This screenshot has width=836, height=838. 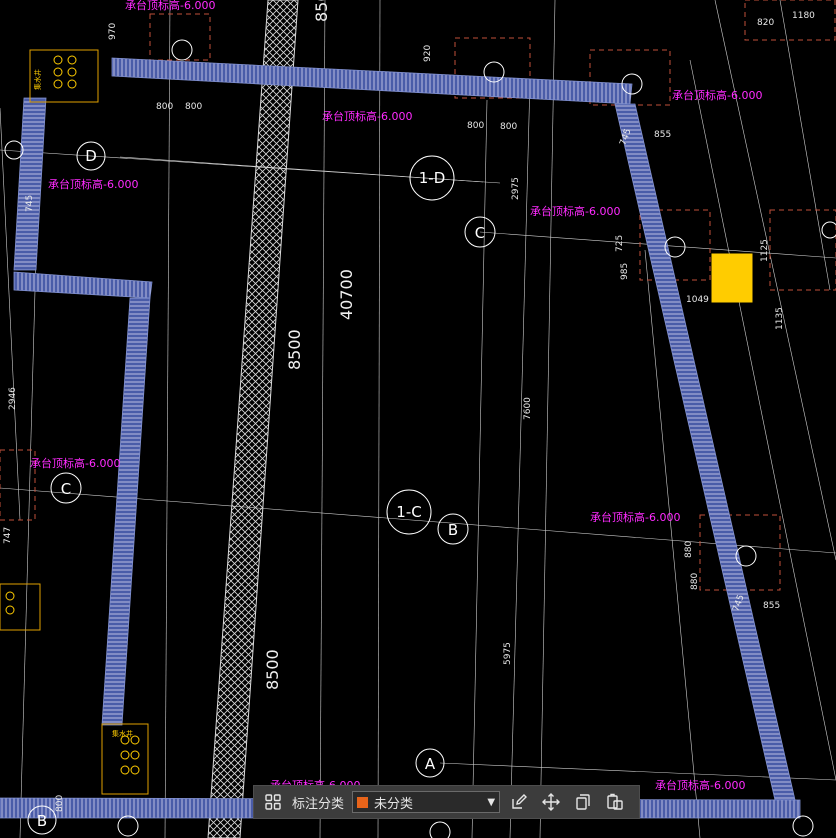 I want to click on svg-text: 5975, so click(x=508, y=653).